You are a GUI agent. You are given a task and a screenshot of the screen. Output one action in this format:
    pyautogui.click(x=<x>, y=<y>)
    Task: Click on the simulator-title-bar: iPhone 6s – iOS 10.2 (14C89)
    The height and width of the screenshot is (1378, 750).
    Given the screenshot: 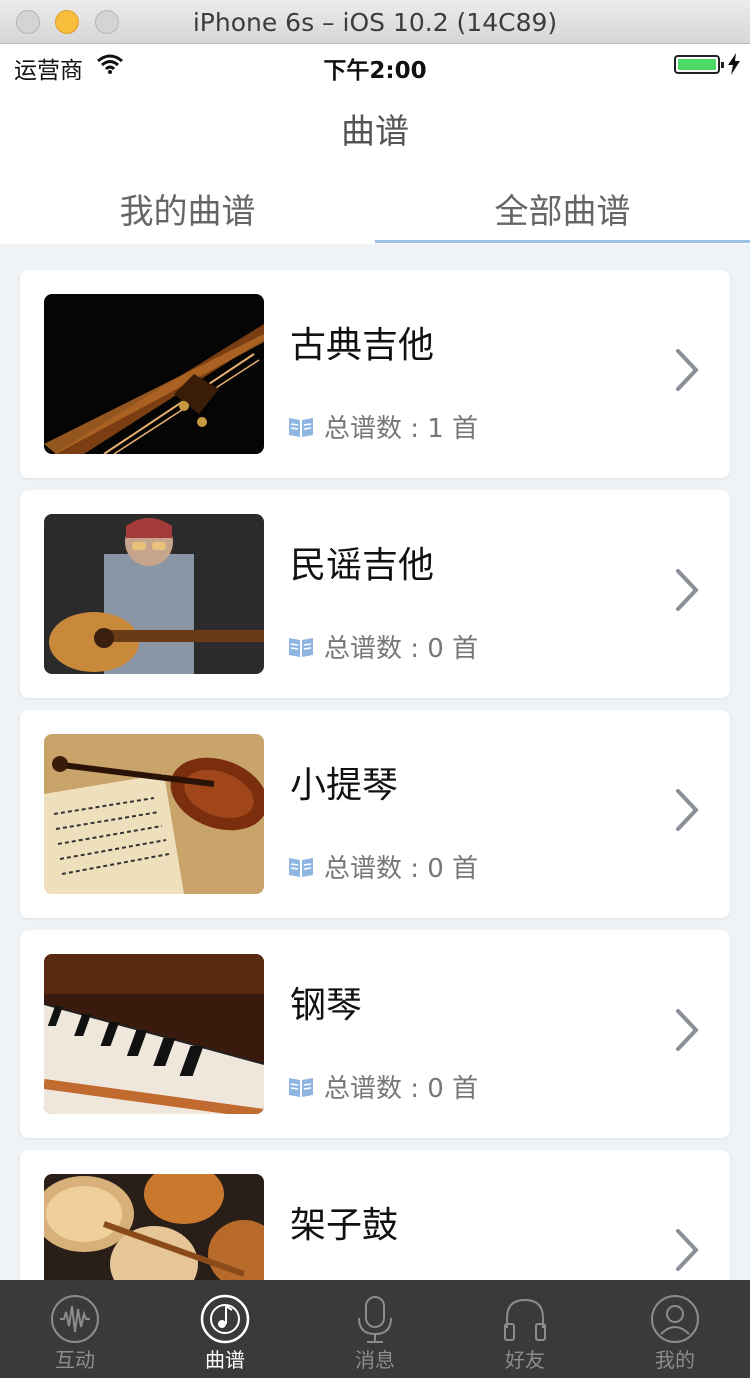 What is the action you would take?
    pyautogui.click(x=375, y=22)
    